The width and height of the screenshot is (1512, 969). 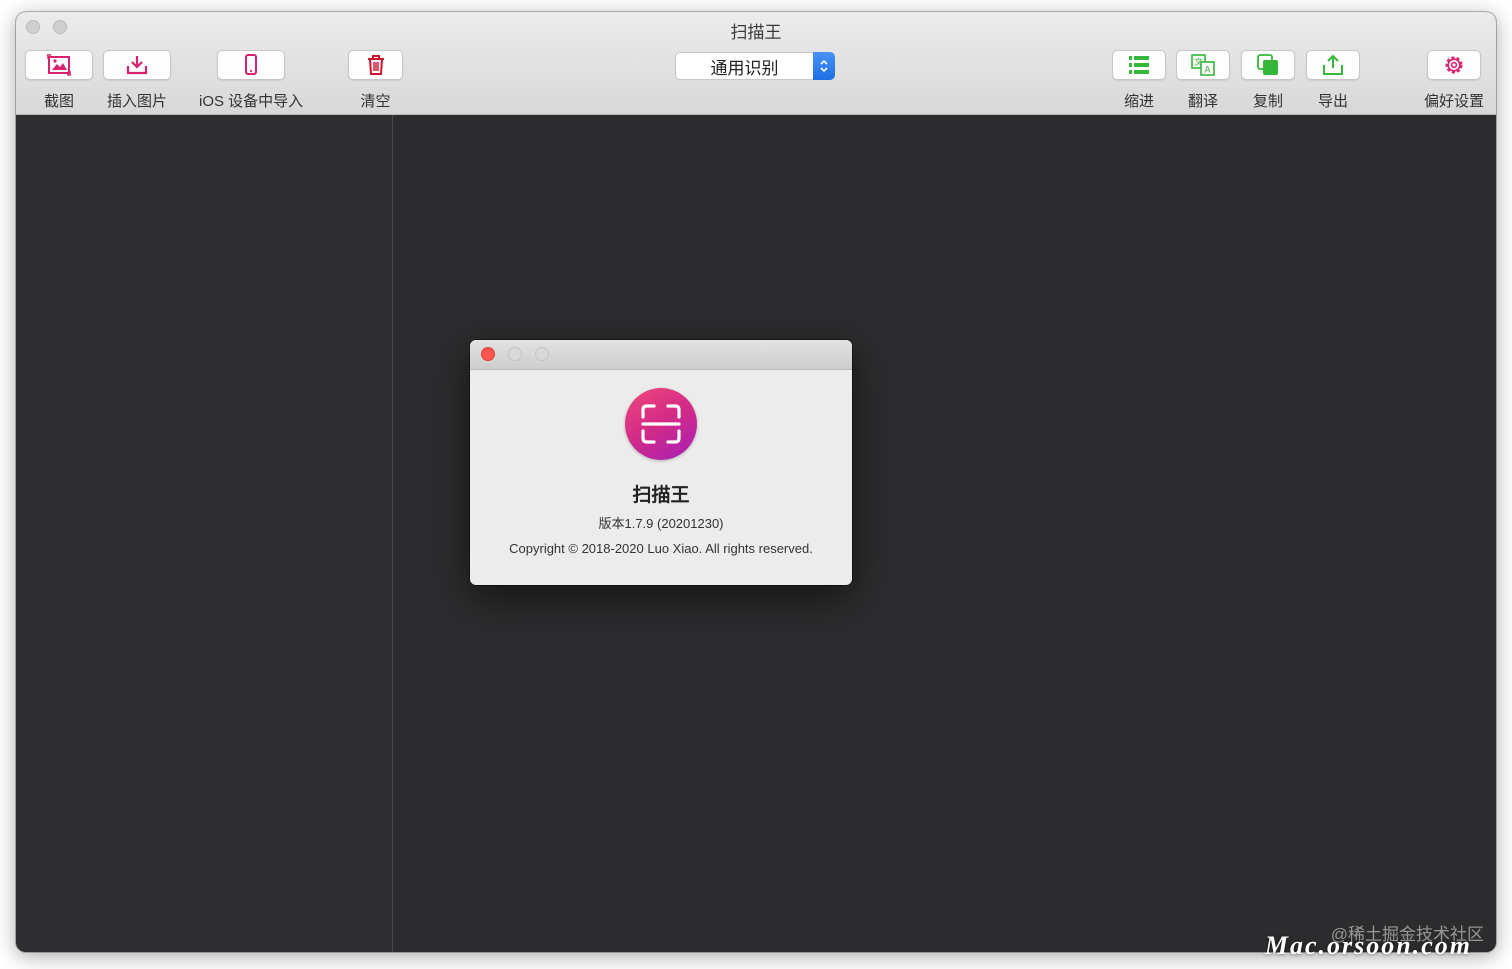 I want to click on preferences-button, so click(x=1454, y=65).